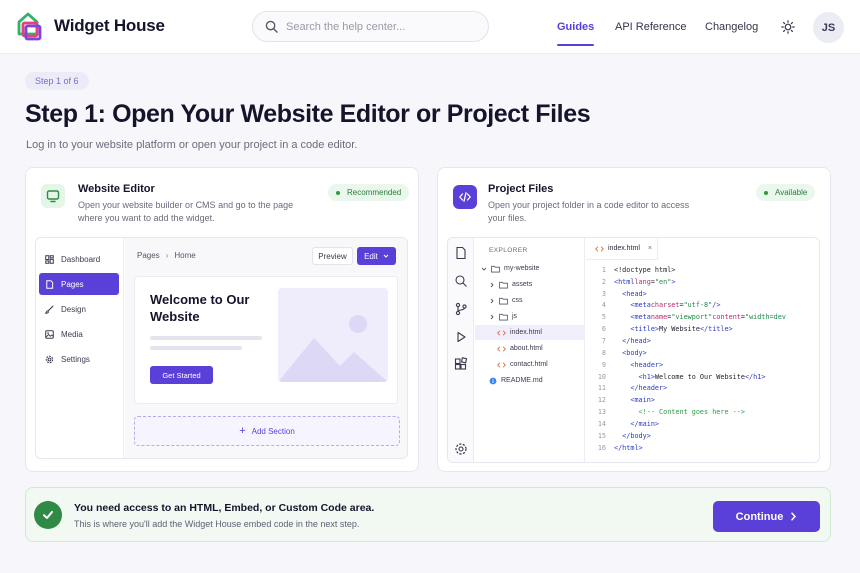 This screenshot has height=573, width=860. I want to click on theme-toggle-button, so click(788, 27).